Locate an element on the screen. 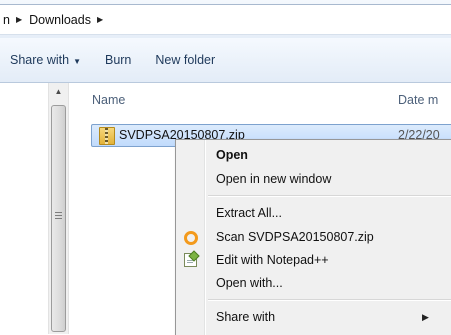 This screenshot has height=335, width=451. breadcrumb-prev: n ▶ is located at coordinates (13, 20).